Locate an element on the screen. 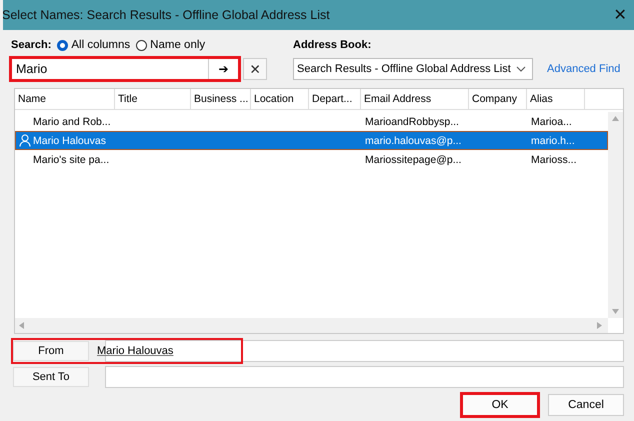 This screenshot has width=634, height=421. table-cell: Mario Halouvas is located at coordinates (69, 140).